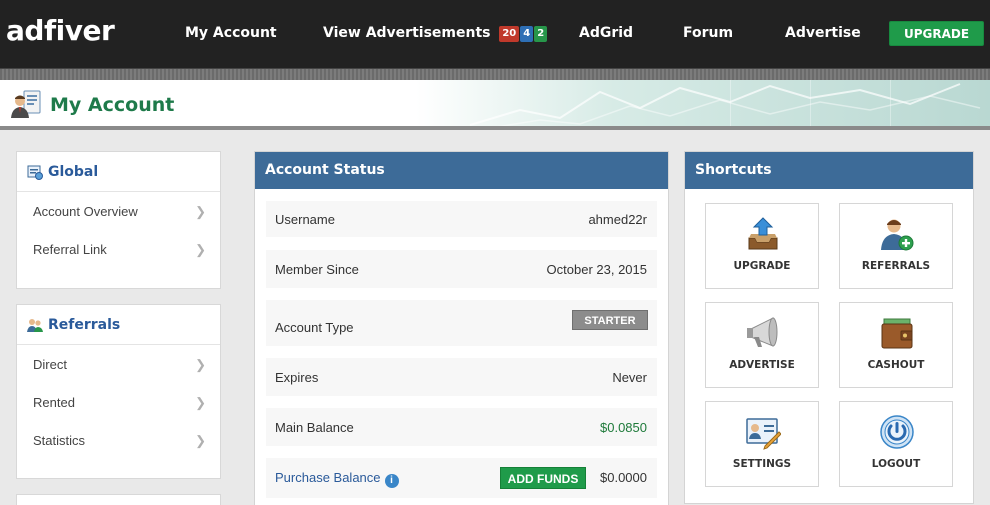 The height and width of the screenshot is (505, 990). I want to click on shortcut-settings: SETTINGS, so click(762, 444).